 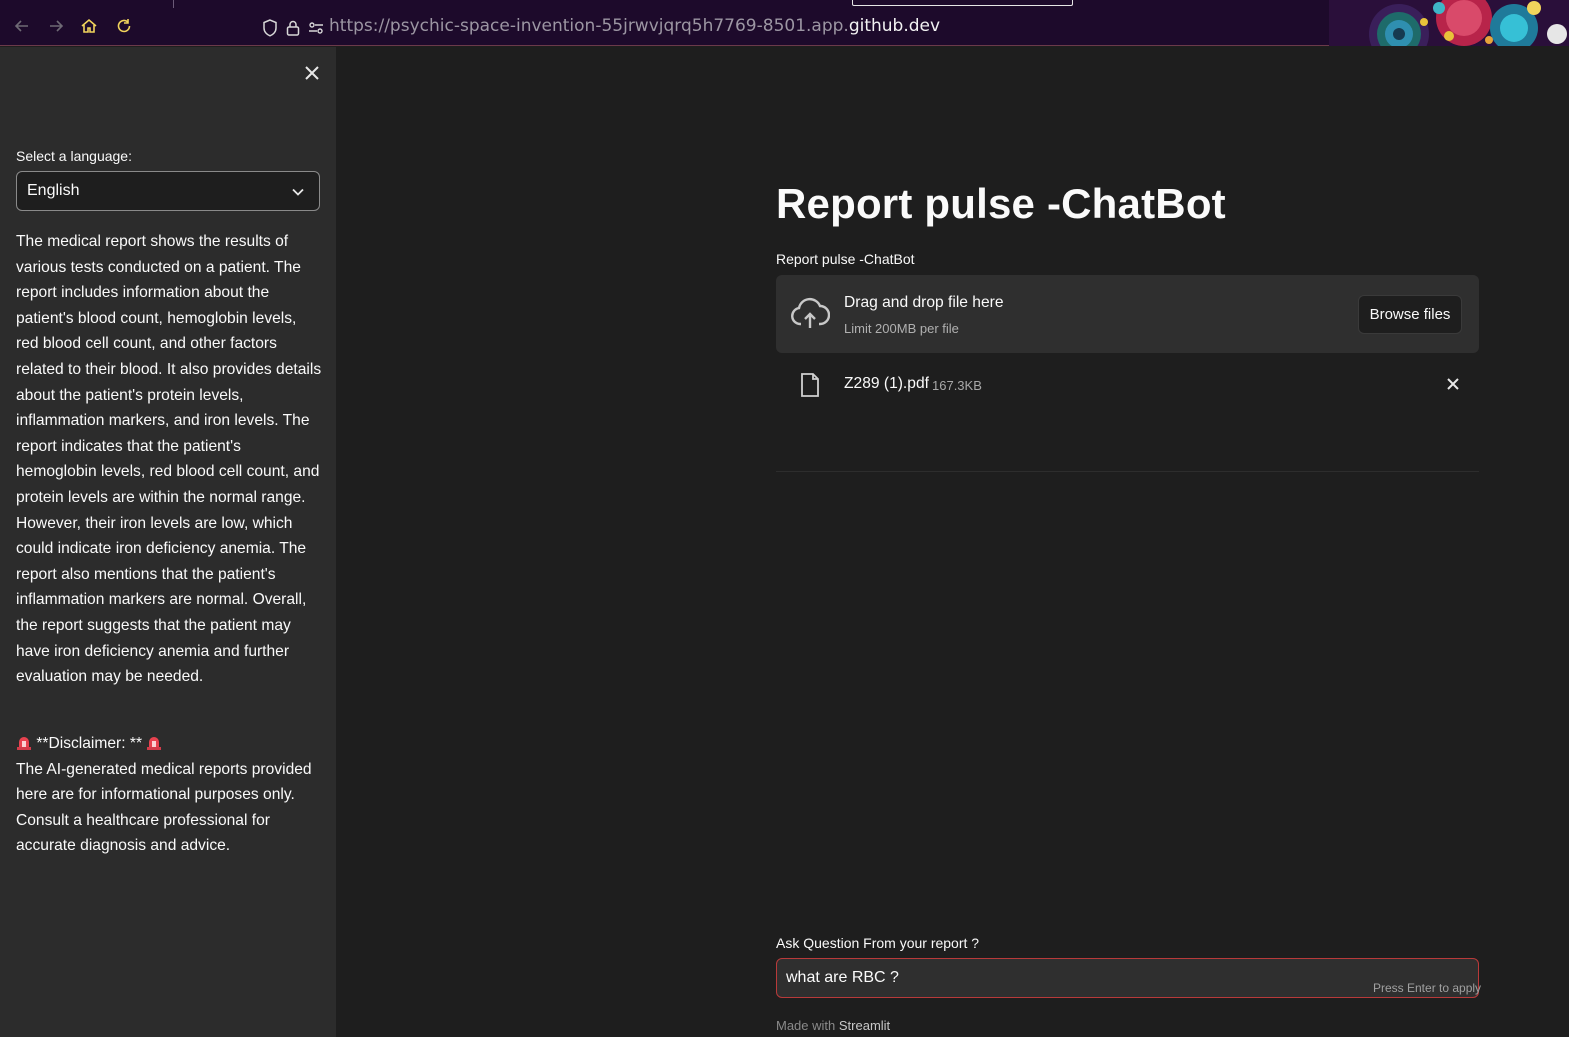 What do you see at coordinates (806, 1025) in the screenshot?
I see `footer-prefix: Made with` at bounding box center [806, 1025].